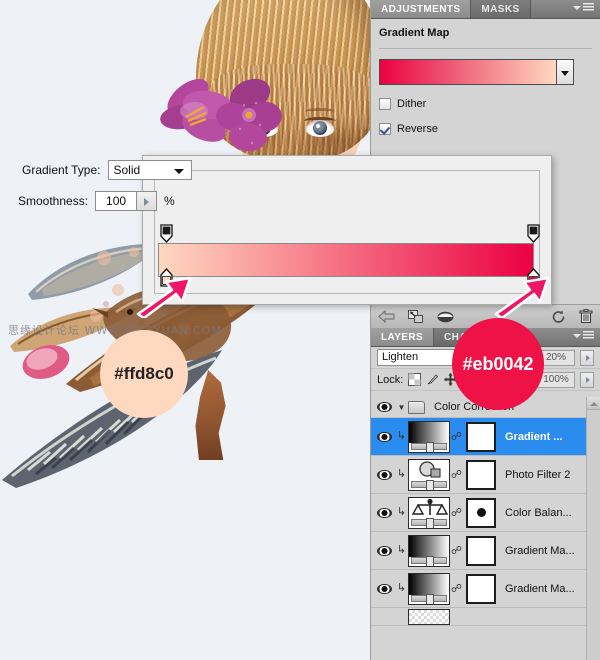 The width and height of the screenshot is (600, 660). I want to click on smoothness-input: 100, so click(116, 201).